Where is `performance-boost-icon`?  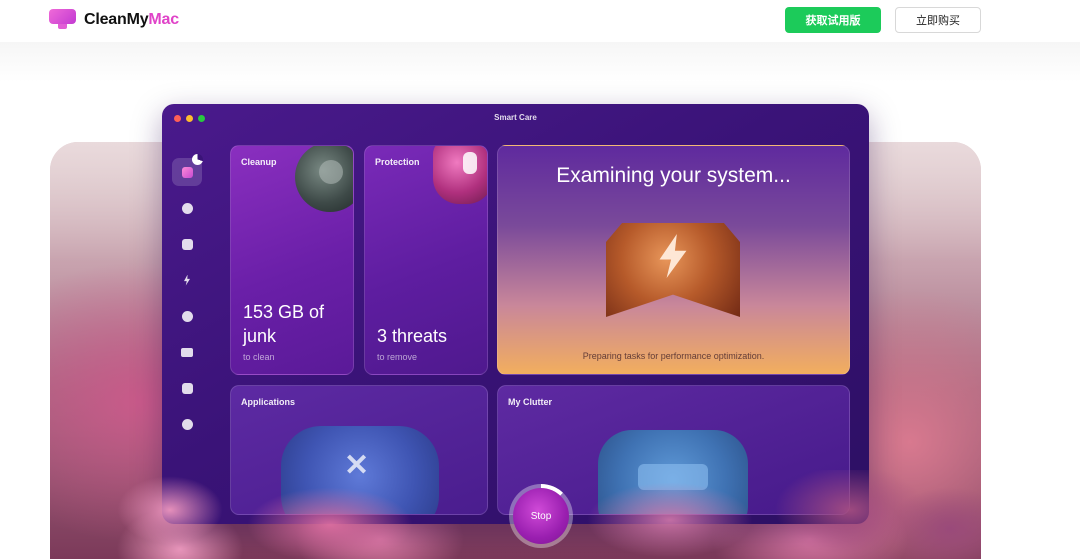 performance-boost-icon is located at coordinates (673, 270).